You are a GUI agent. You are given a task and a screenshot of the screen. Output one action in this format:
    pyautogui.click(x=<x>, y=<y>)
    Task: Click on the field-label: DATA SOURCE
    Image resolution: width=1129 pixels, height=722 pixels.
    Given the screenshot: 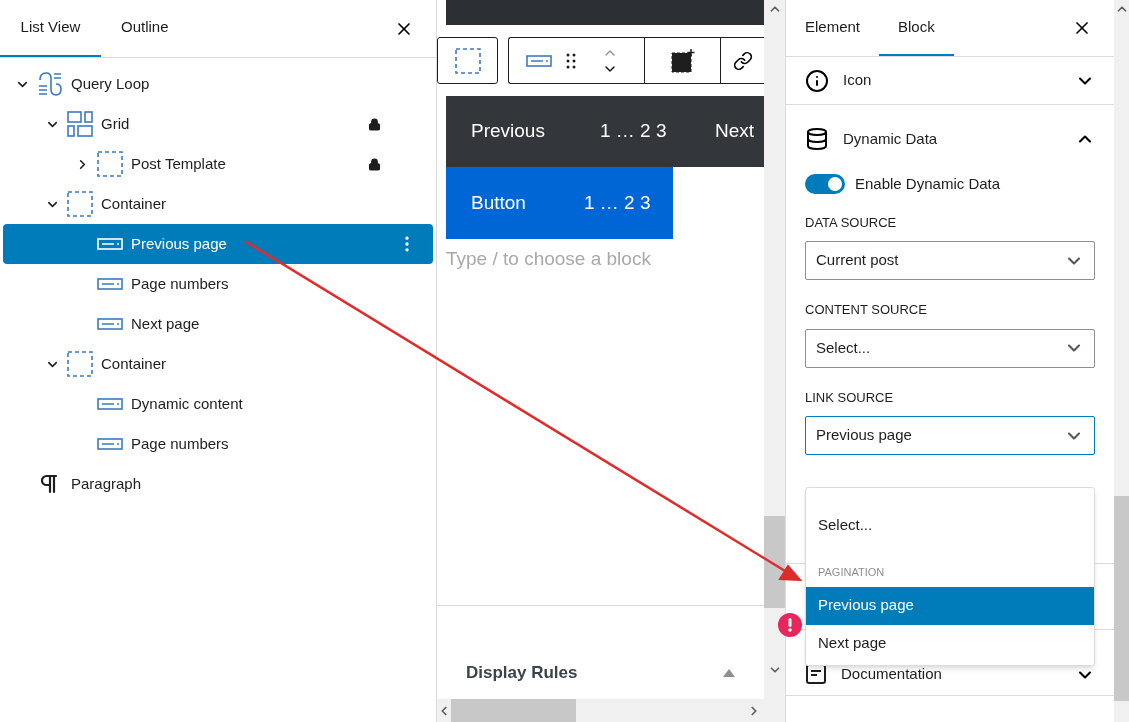 What is the action you would take?
    pyautogui.click(x=851, y=222)
    